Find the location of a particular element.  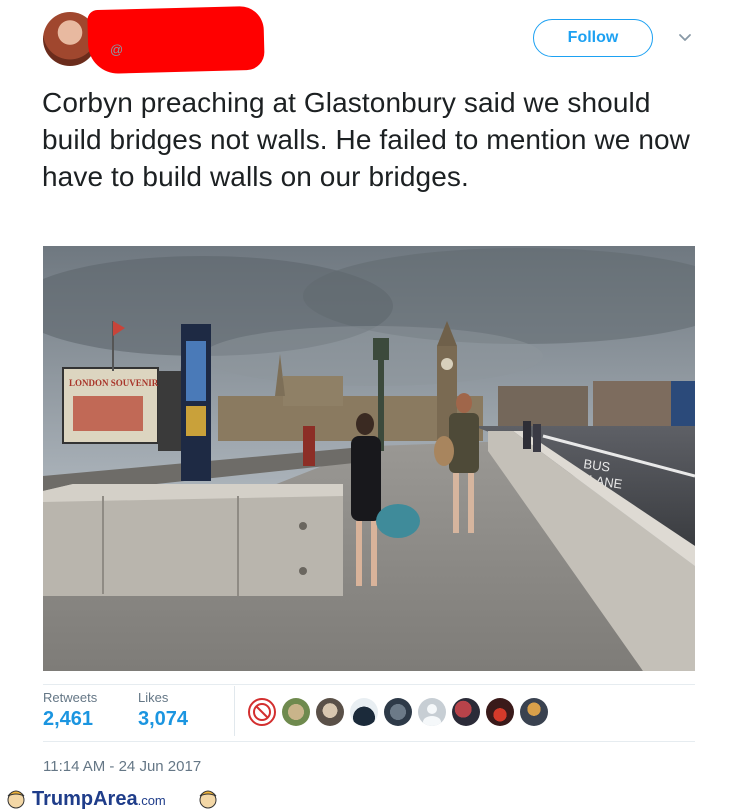

no-symbol-icon is located at coordinates (262, 712).